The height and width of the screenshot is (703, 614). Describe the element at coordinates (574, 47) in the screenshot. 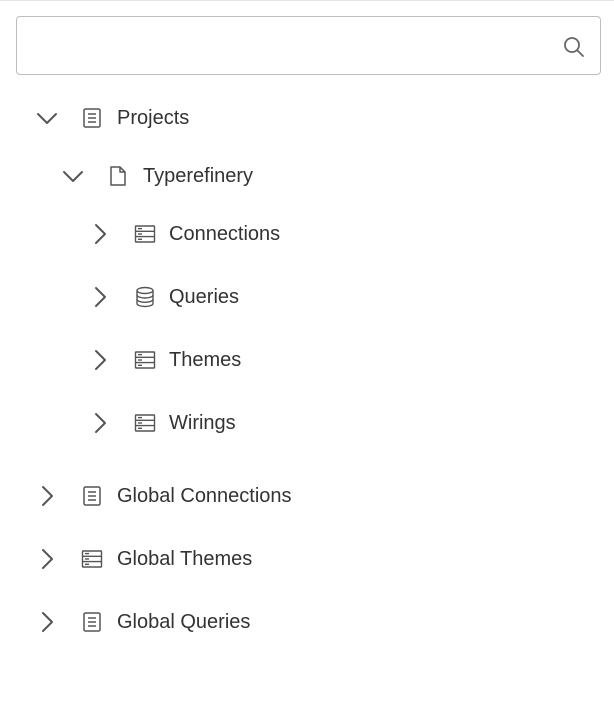

I see `search-icon` at that location.